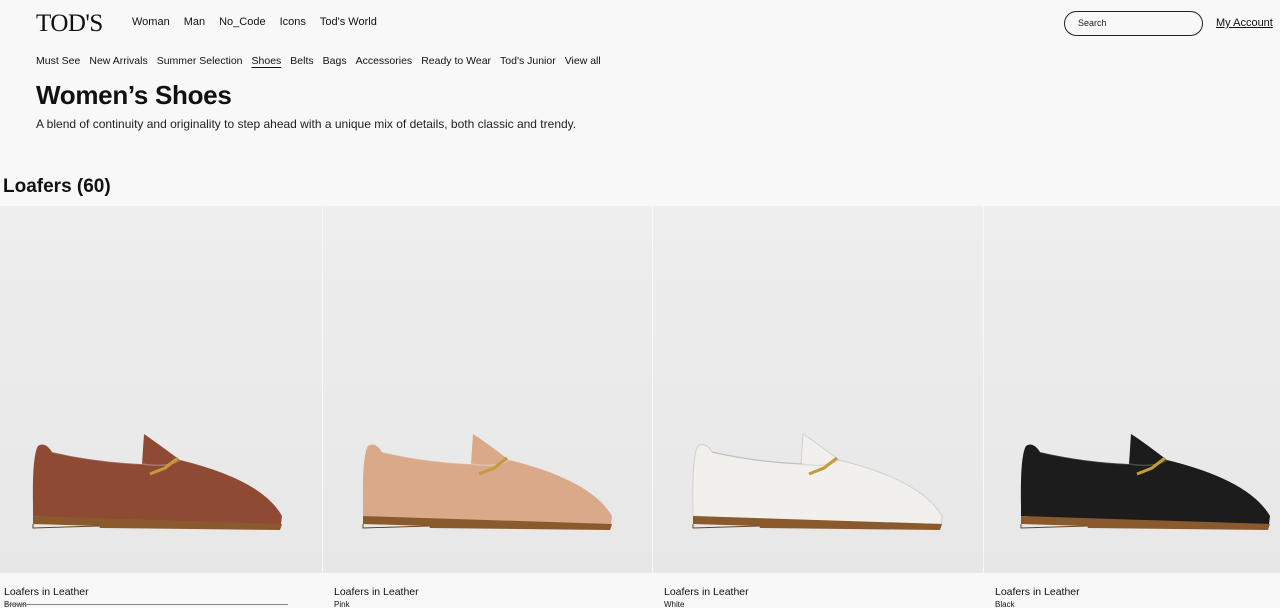  I want to click on subnav-shoes: Shoes, so click(267, 61).